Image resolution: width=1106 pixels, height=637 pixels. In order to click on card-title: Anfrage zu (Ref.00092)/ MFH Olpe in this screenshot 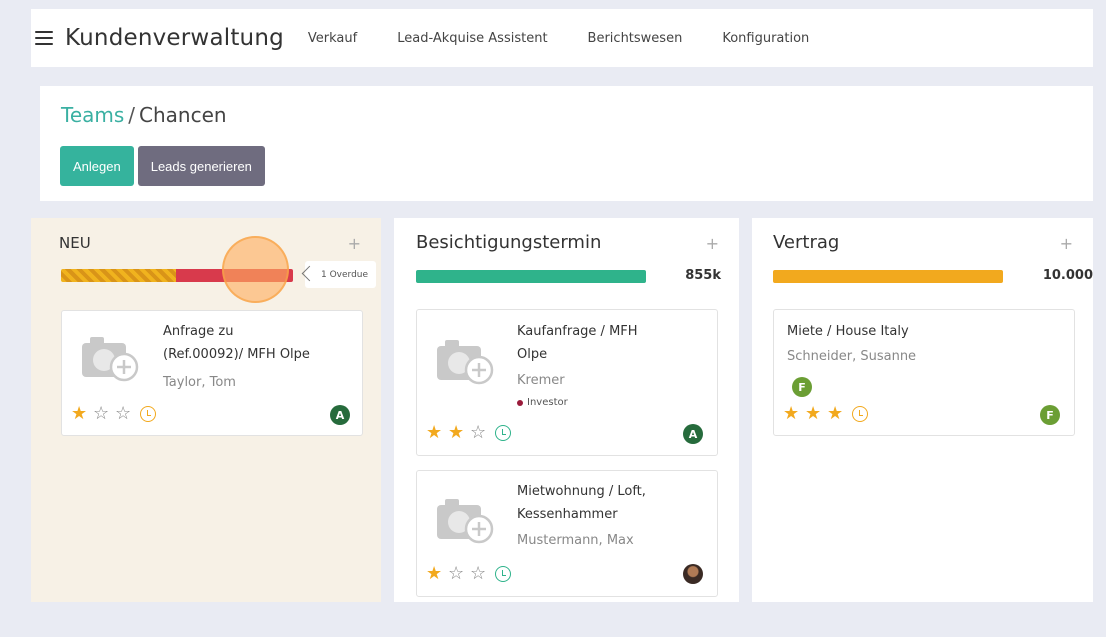, I will do `click(236, 343)`.